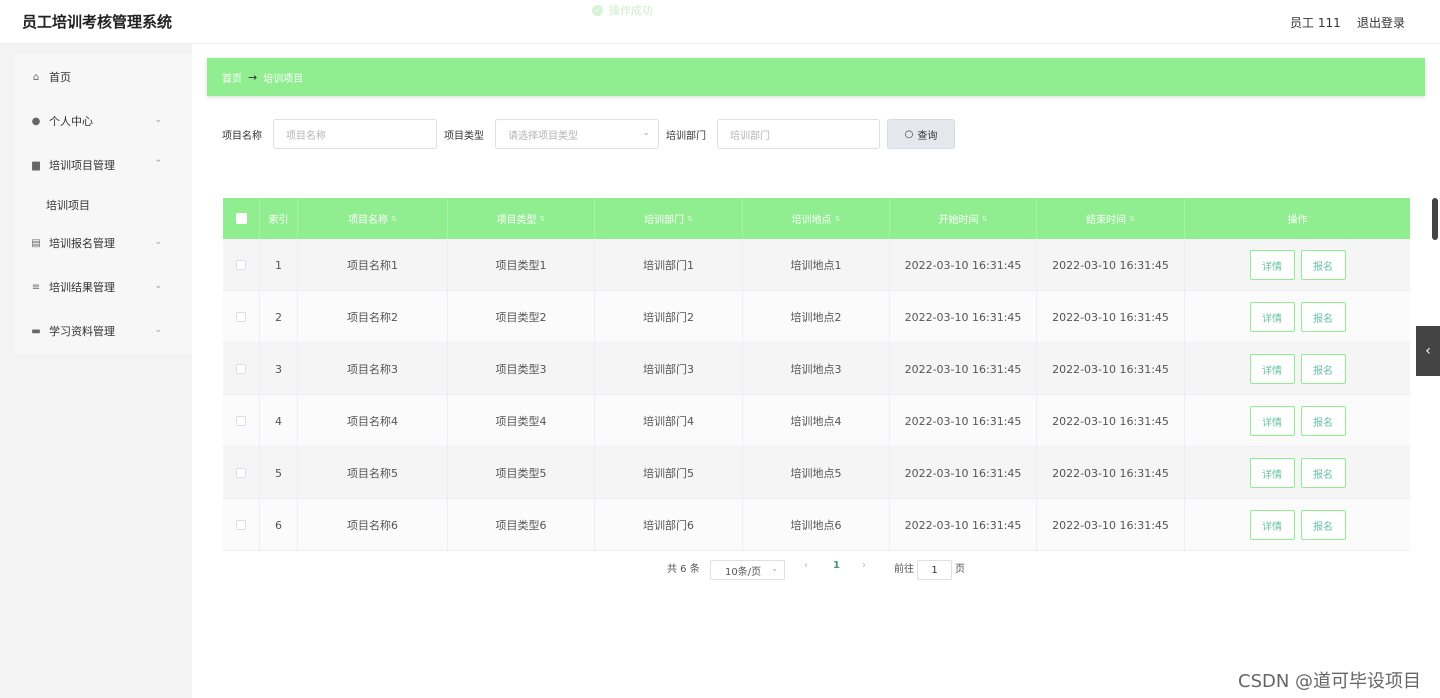 The height and width of the screenshot is (698, 1440). Describe the element at coordinates (664, 220) in the screenshot. I see `header-label: 培训部门` at that location.